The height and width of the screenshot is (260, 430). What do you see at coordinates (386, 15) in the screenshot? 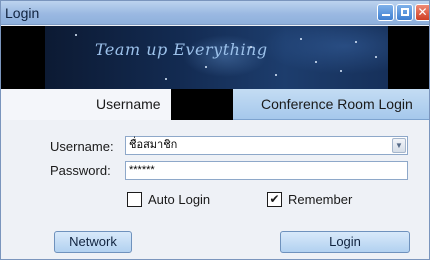
I see `minimize-icon` at bounding box center [386, 15].